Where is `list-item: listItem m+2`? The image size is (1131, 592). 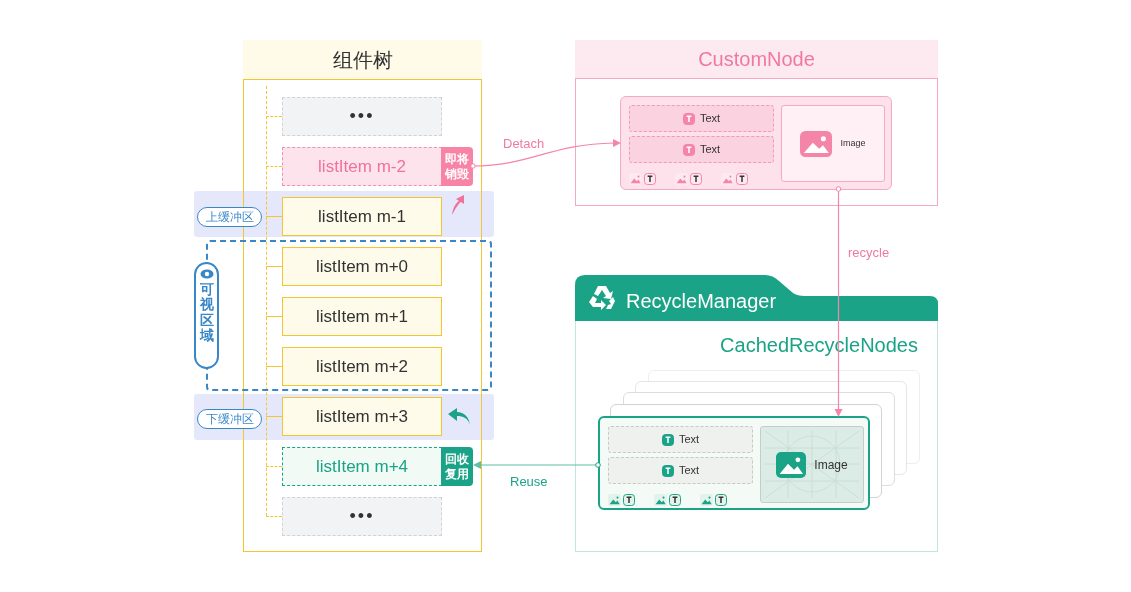
list-item: listItem m+2 is located at coordinates (362, 366).